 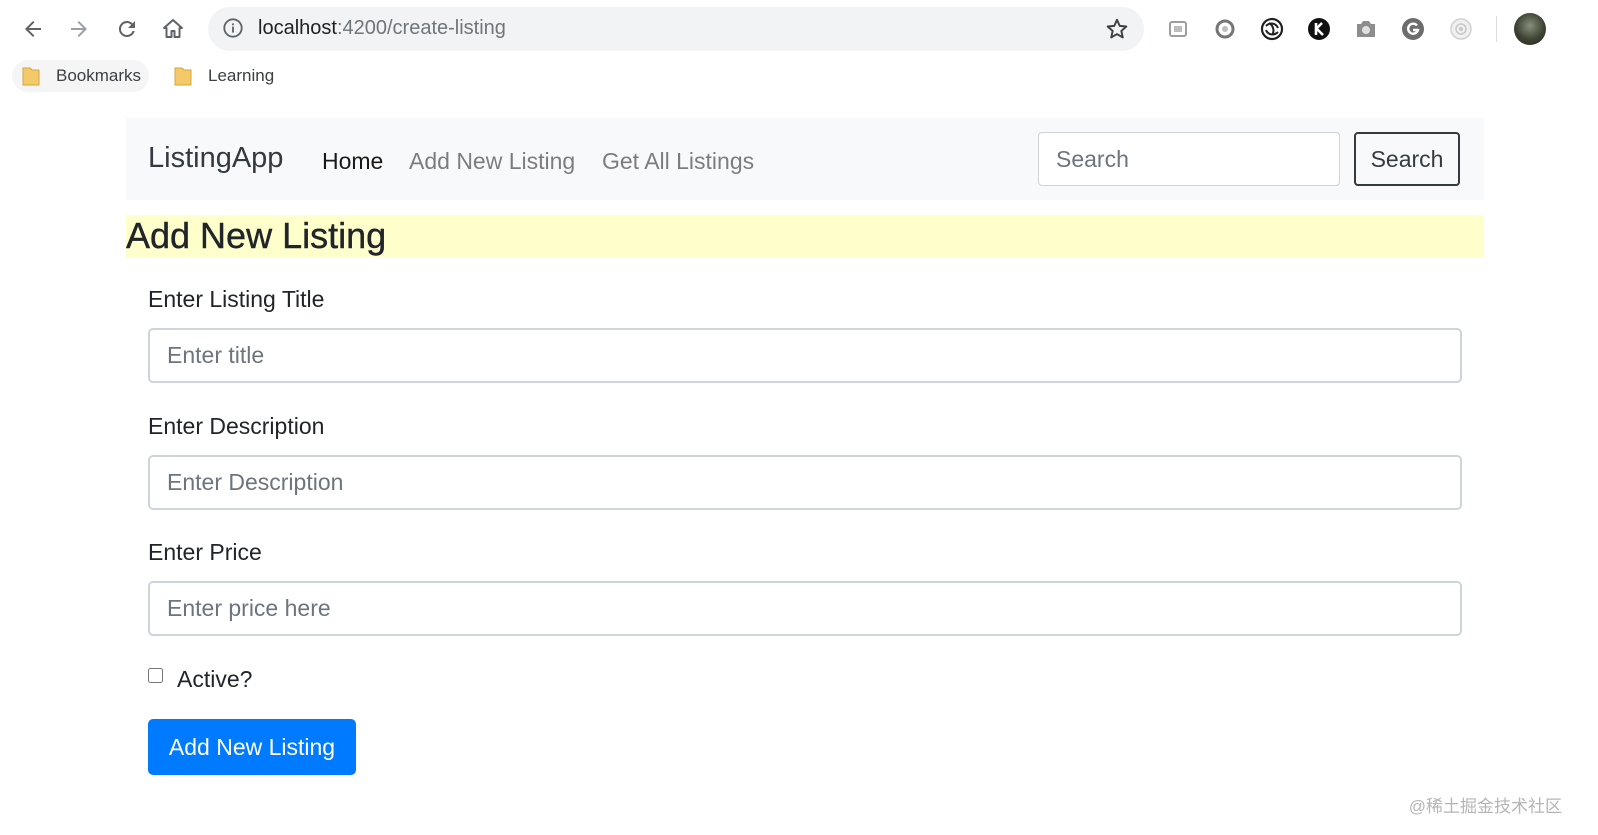 What do you see at coordinates (1319, 29) in the screenshot?
I see `extension-4-icon` at bounding box center [1319, 29].